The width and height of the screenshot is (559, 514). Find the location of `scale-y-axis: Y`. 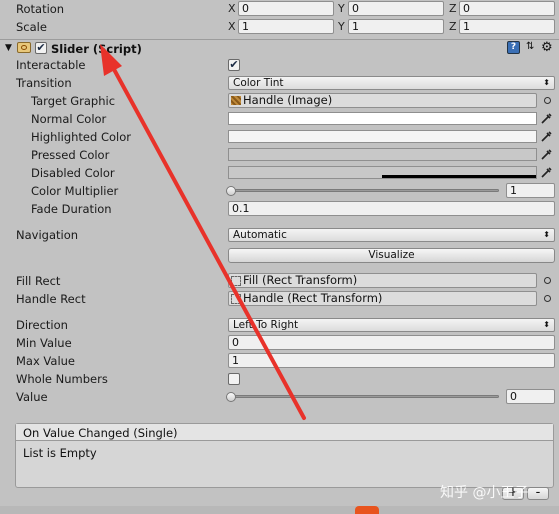

scale-y-axis: Y is located at coordinates (341, 26).